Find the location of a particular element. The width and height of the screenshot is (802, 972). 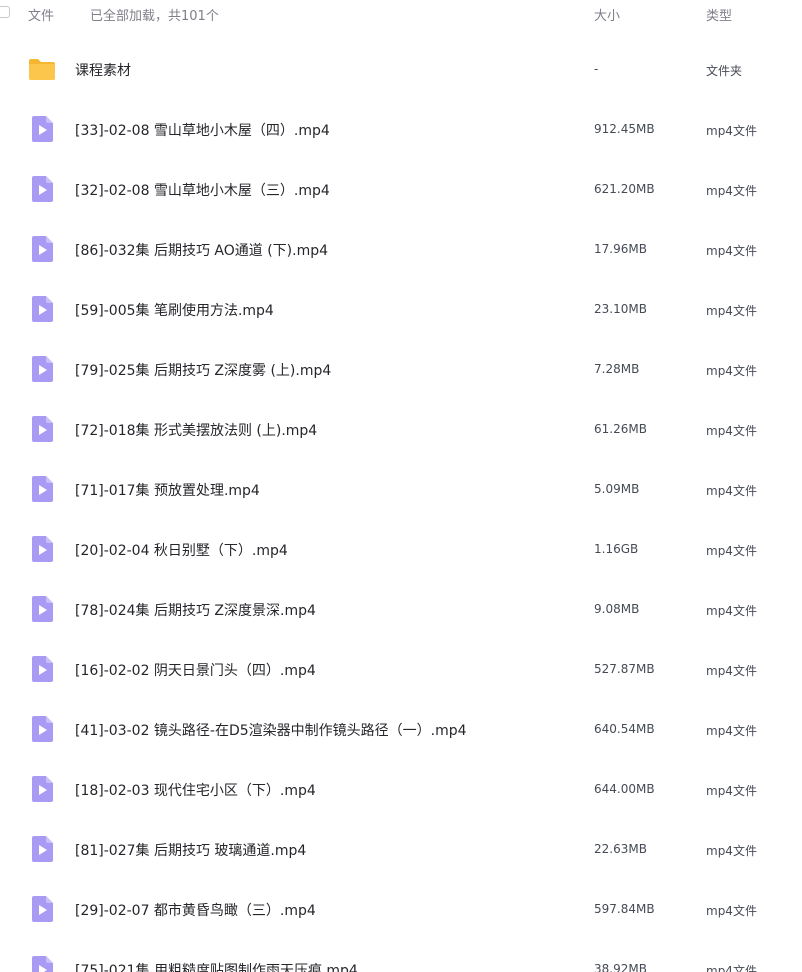

file-name: [18]-02-03 现代住宅小区（下）.mp4 is located at coordinates (195, 790).